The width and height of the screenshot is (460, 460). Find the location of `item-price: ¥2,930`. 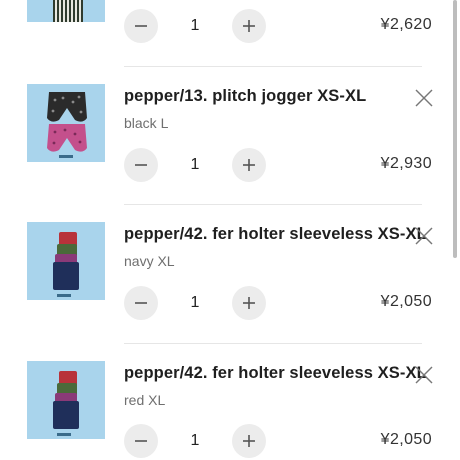

item-price: ¥2,930 is located at coordinates (406, 163).